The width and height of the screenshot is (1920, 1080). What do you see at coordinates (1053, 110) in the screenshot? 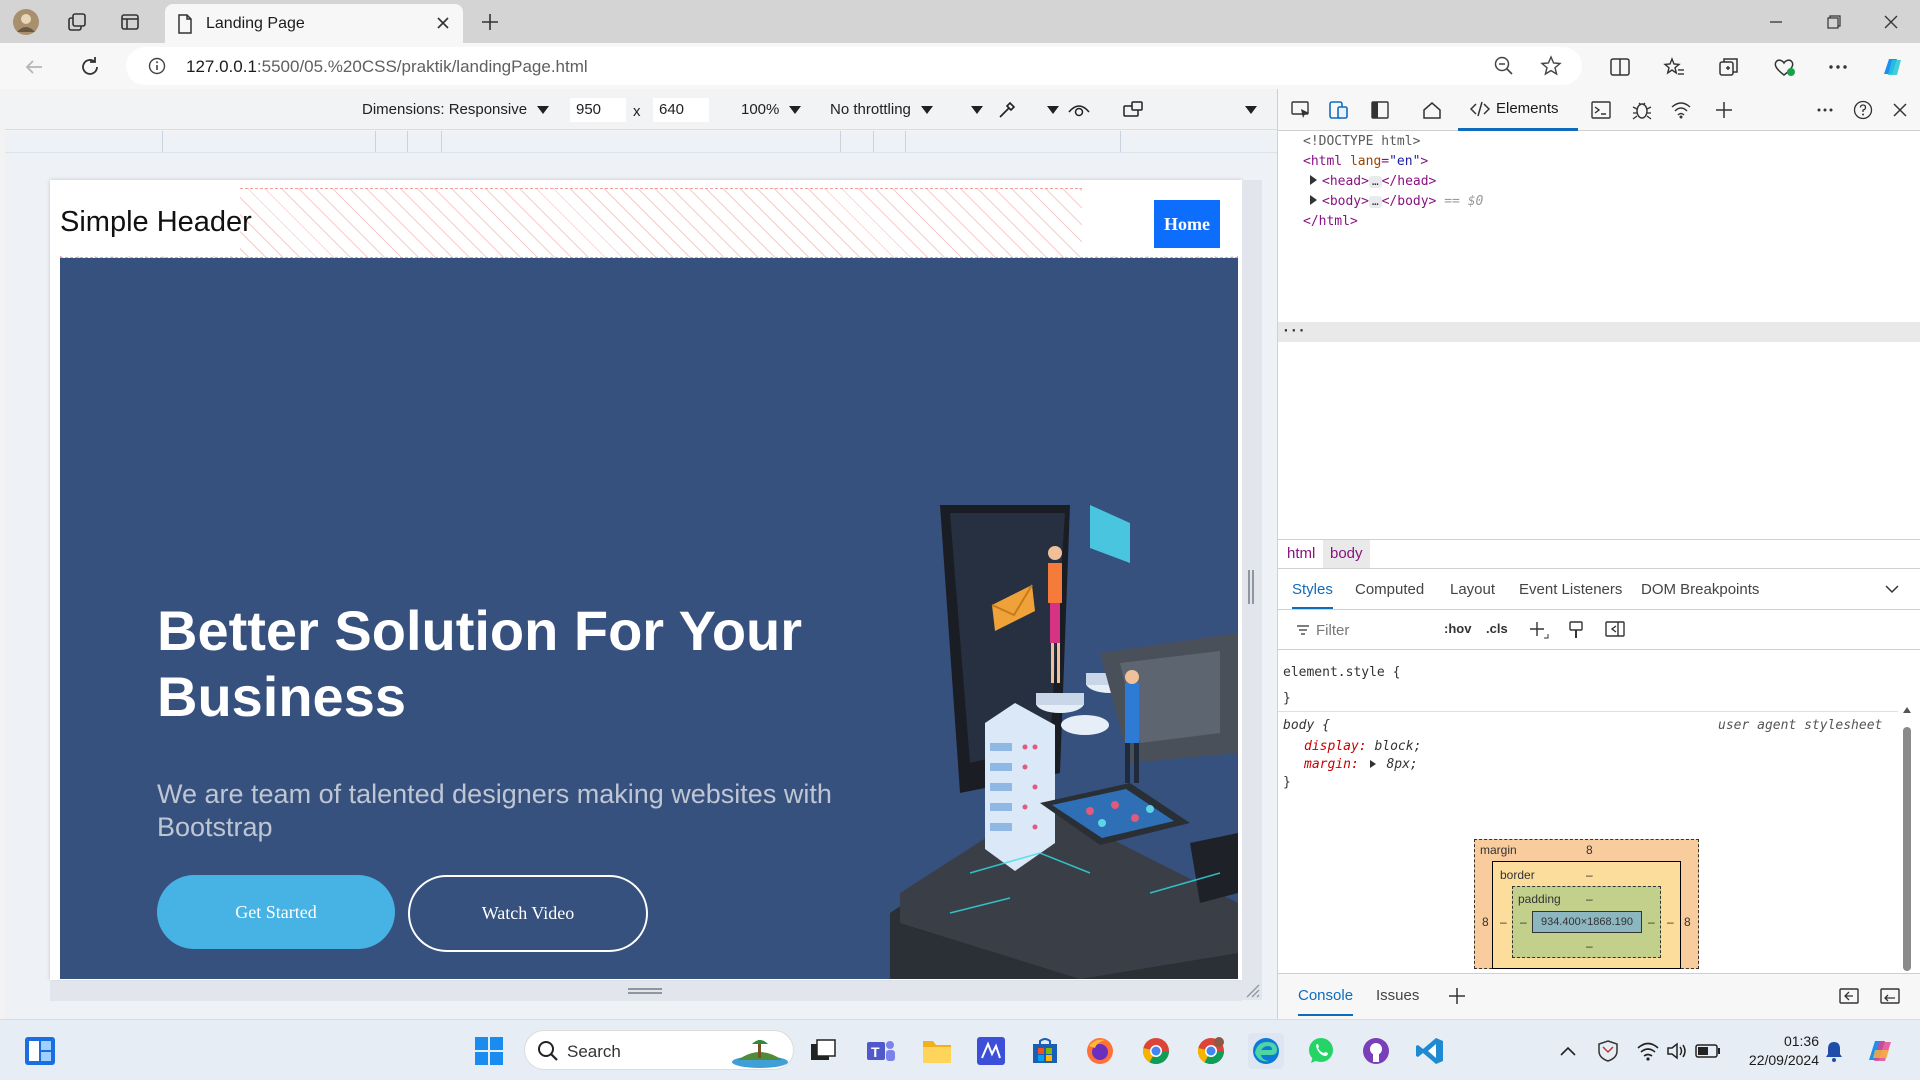
I see `vision-dropdown-icon` at bounding box center [1053, 110].